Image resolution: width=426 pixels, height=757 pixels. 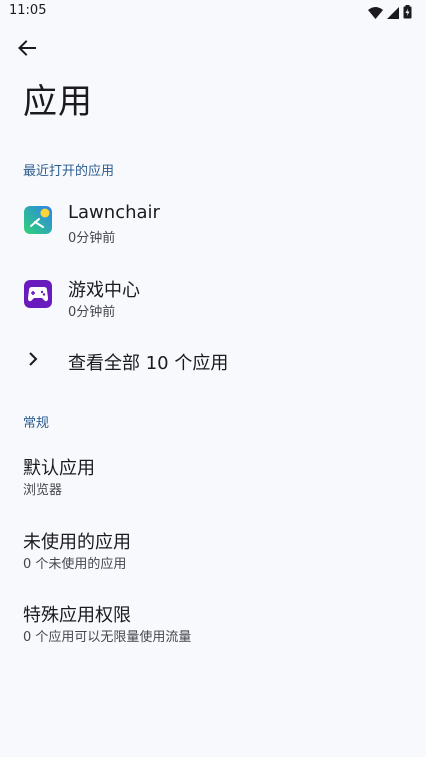 I want to click on unused-apps-subtitle: 0 个未使用的应用, so click(x=75, y=564).